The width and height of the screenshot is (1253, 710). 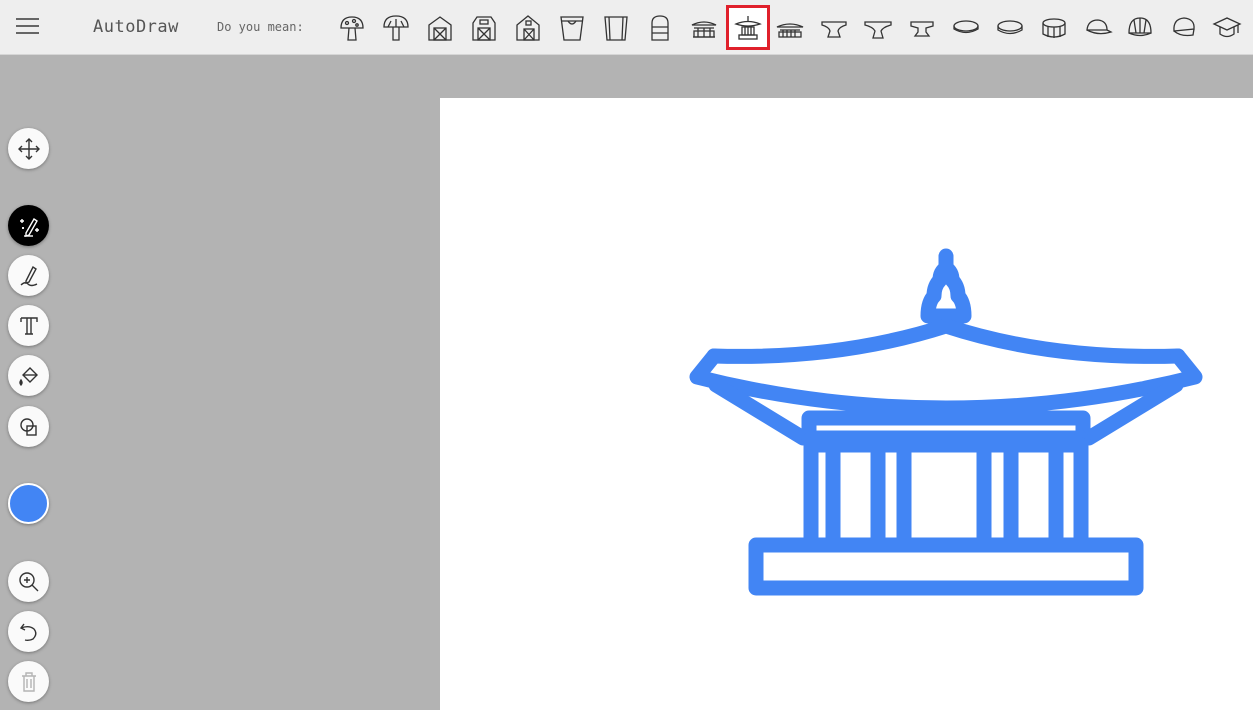 I want to click on suggestion-baseball-cap-icon, so click(x=1140, y=27).